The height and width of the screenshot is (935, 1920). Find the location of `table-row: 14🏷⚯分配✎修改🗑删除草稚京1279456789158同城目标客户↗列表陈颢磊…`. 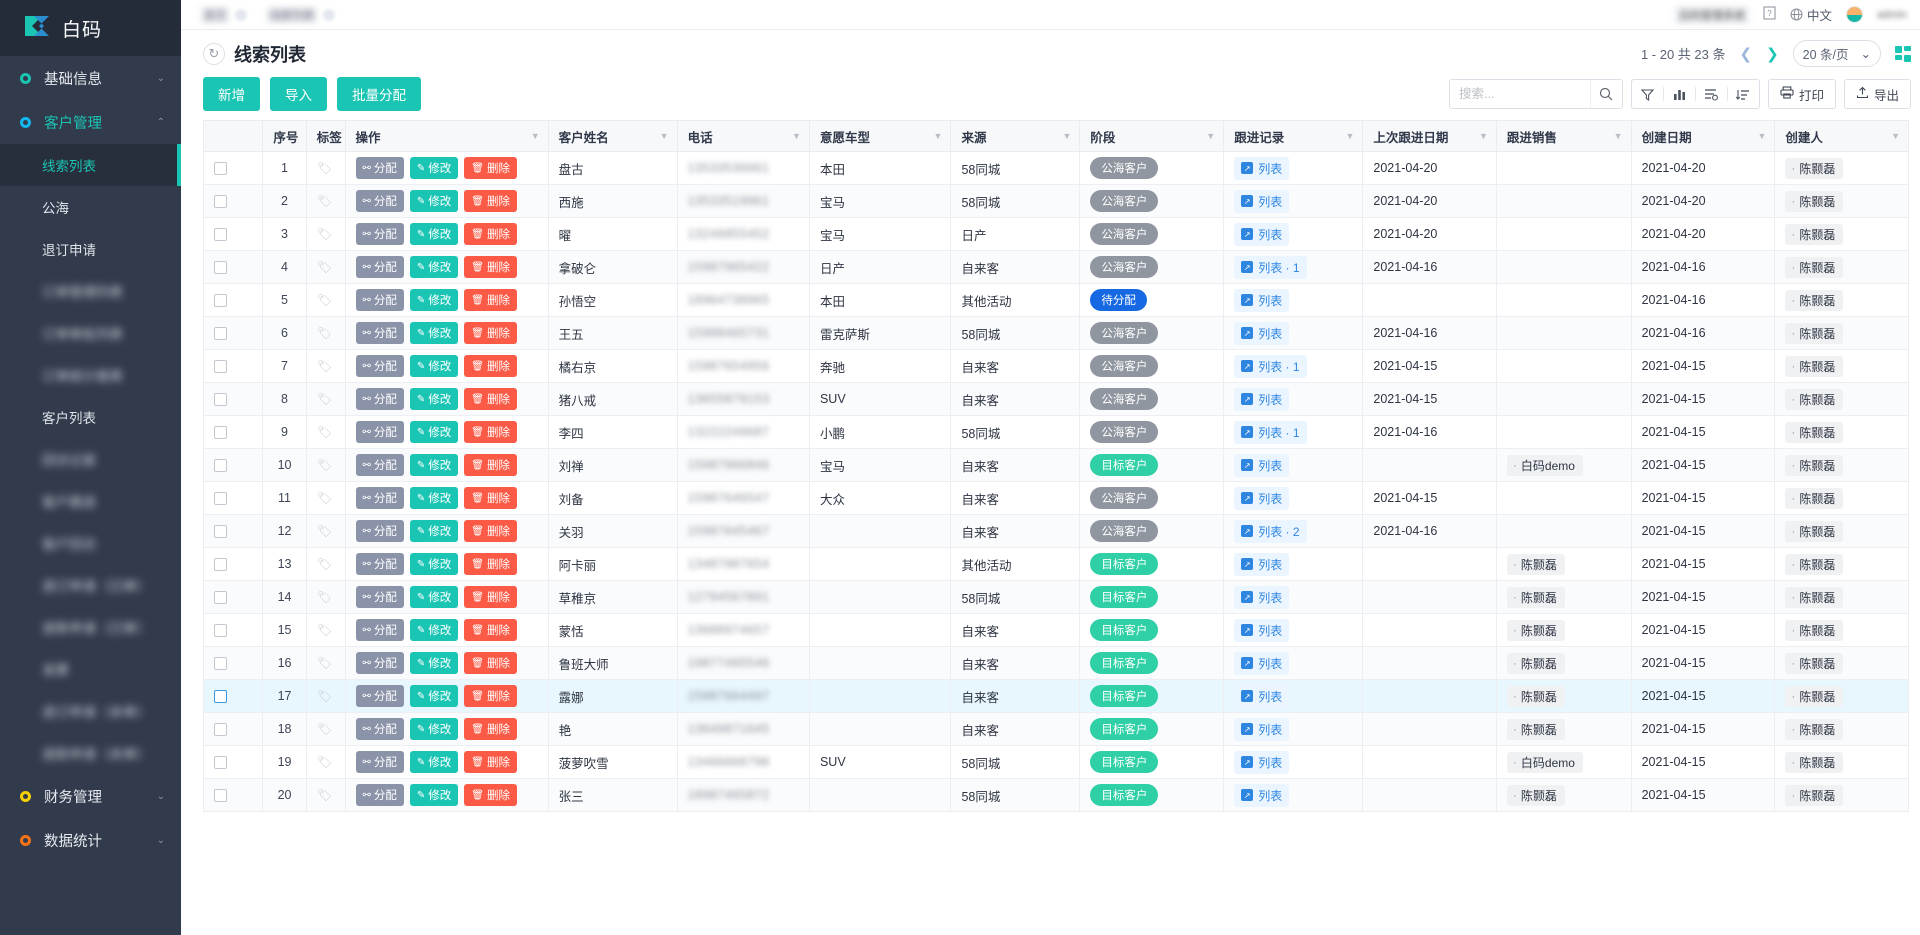

table-row: 14🏷⚯分配✎修改🗑删除草稚京1279456789158同城目标客户↗列表陈颢磊… is located at coordinates (1055, 597).